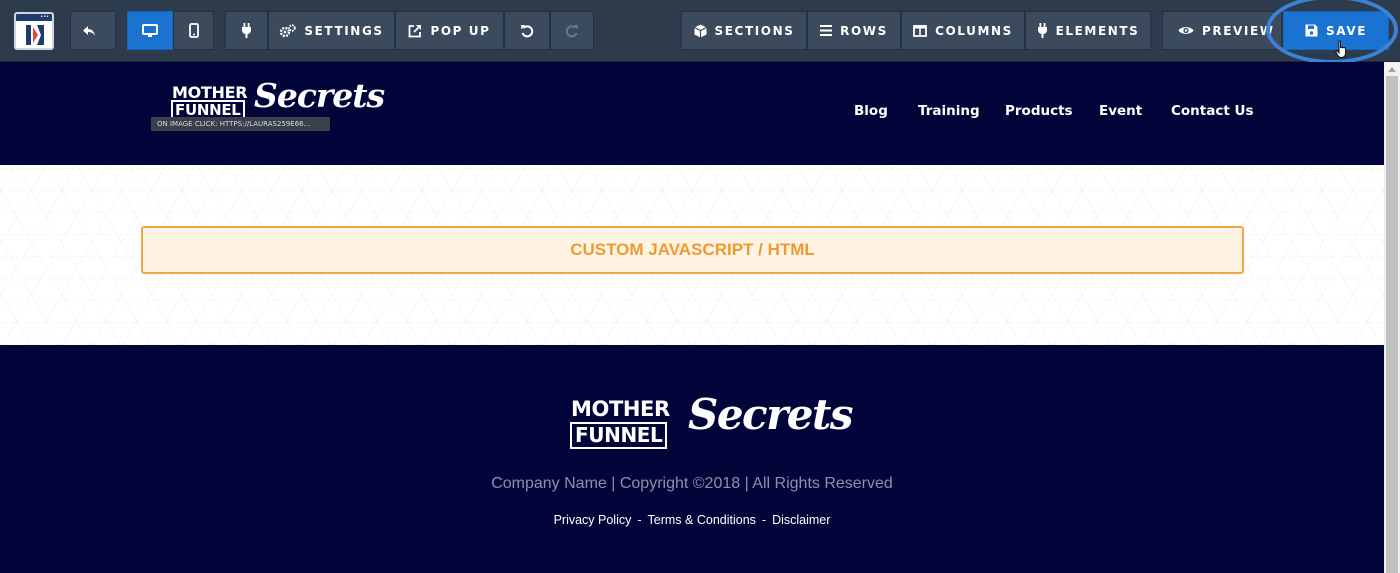  I want to click on bars-icon, so click(826, 30).